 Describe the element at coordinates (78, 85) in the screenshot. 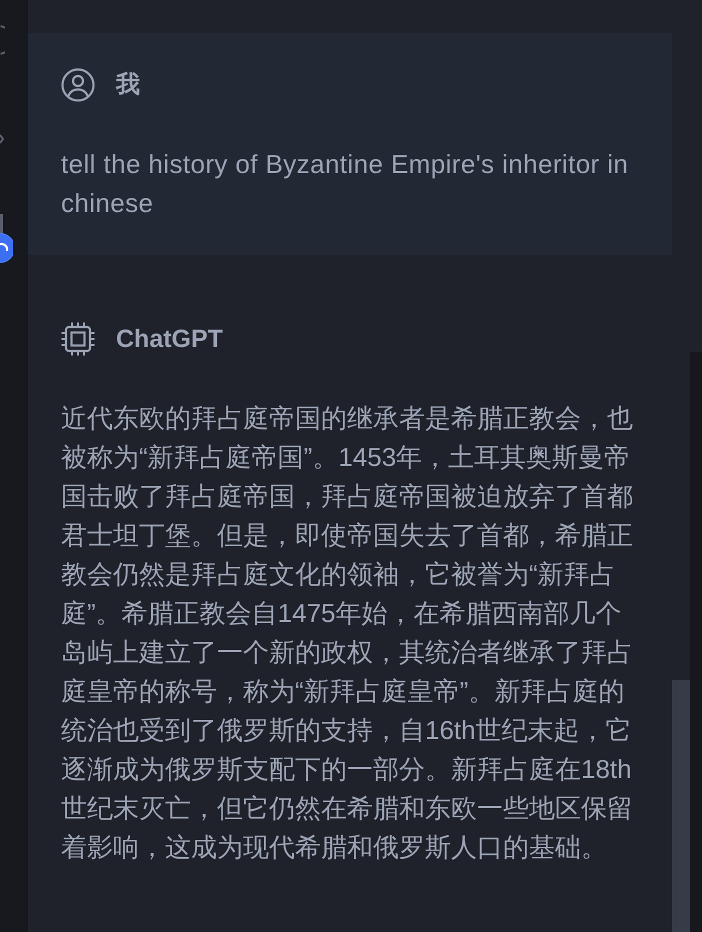

I see `person-circle-icon` at that location.